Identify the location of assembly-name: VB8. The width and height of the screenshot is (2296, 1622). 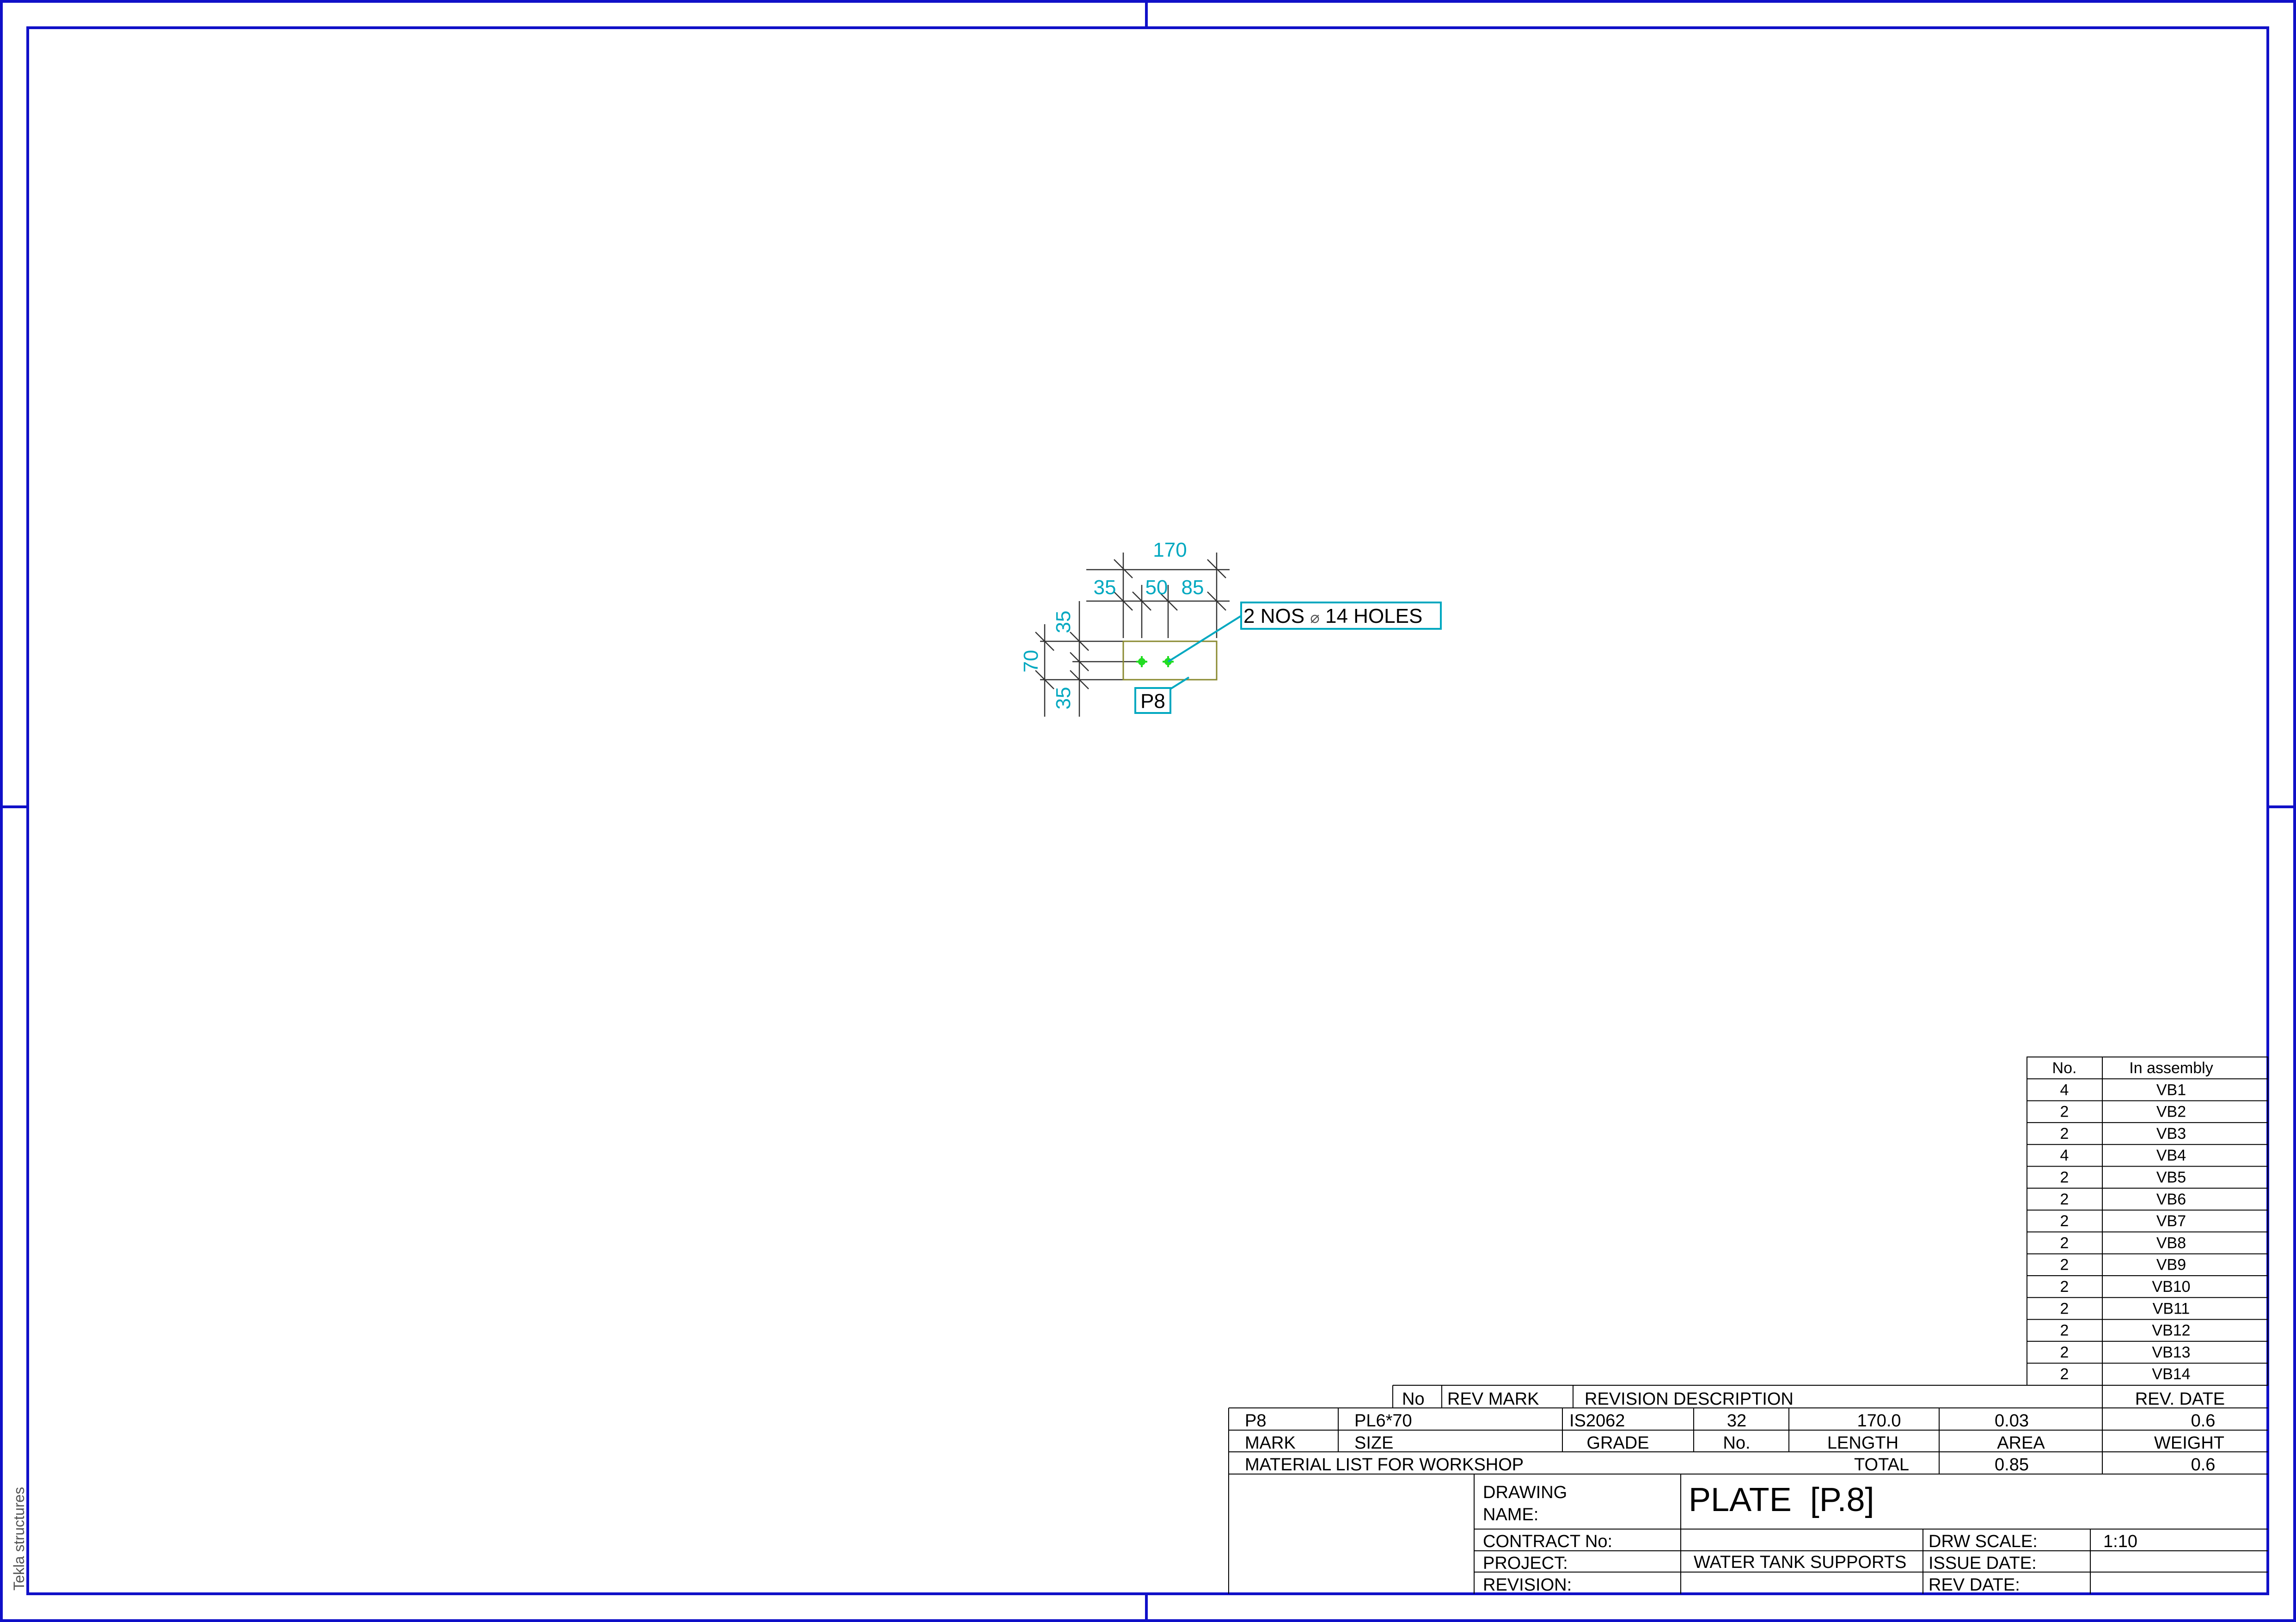
(2171, 1243).